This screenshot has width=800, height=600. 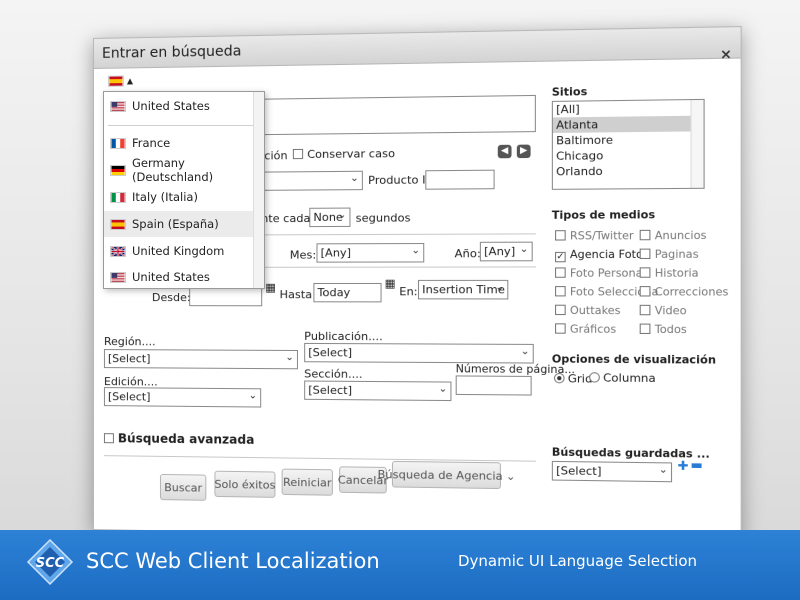 I want to click on column-radio, so click(x=594, y=377).